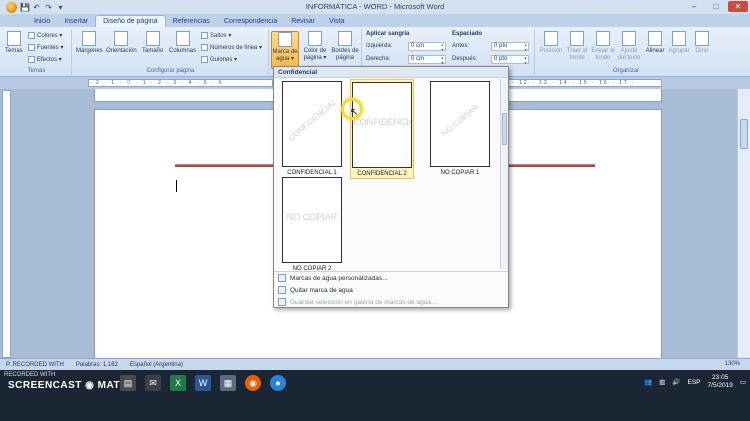  Describe the element at coordinates (156, 365) in the screenshot. I see `language-indicator: Español (Argentina)` at that location.